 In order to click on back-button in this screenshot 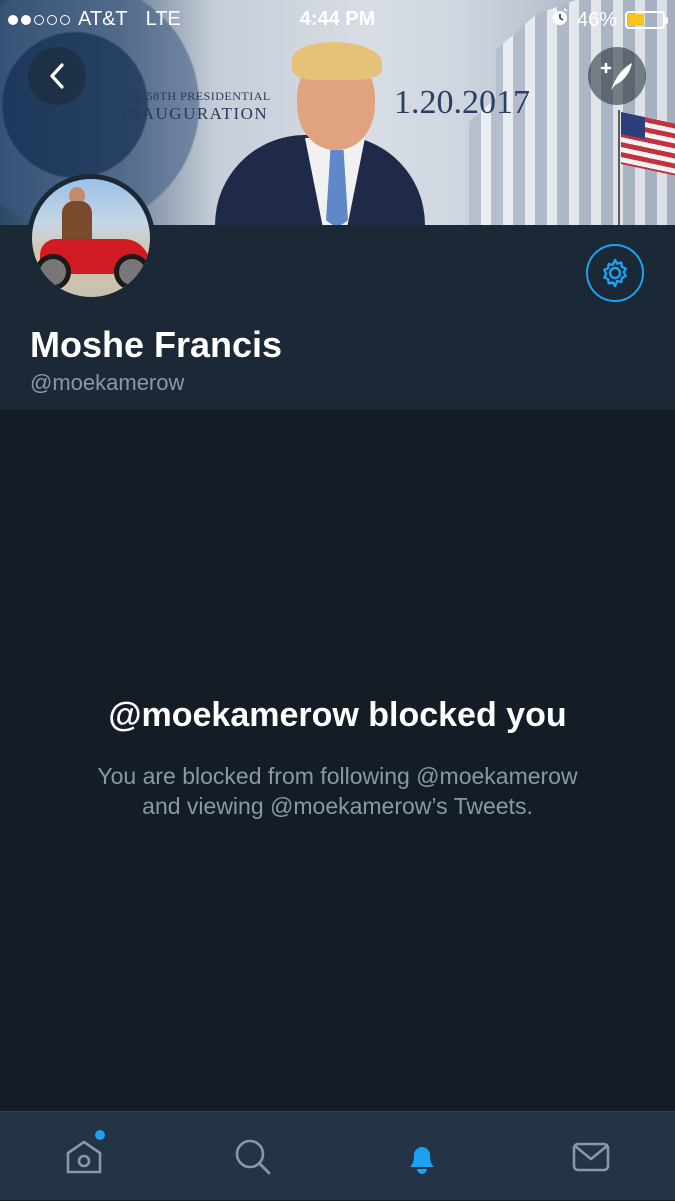, I will do `click(57, 76)`.